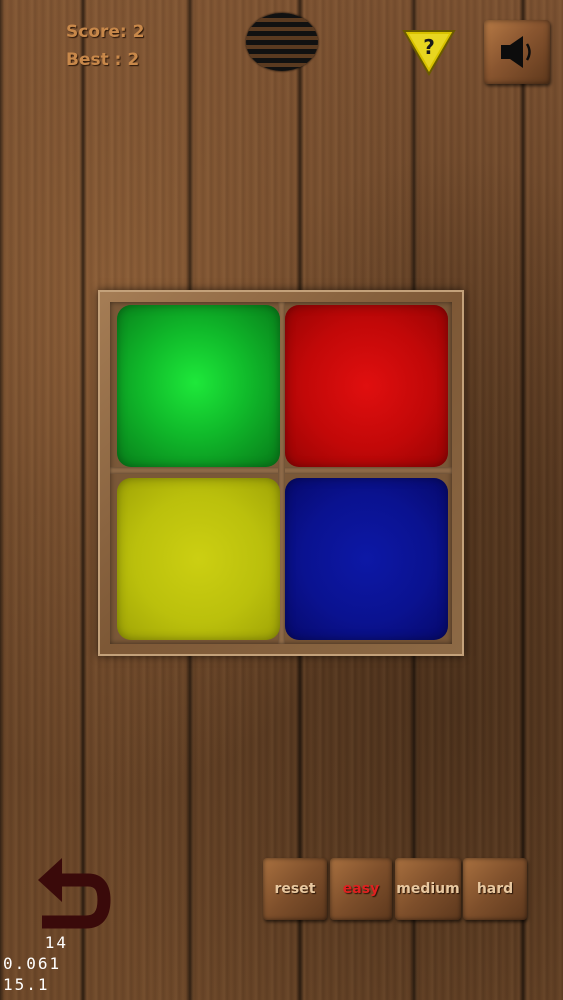  What do you see at coordinates (366, 559) in the screenshot?
I see `blue-tile` at bounding box center [366, 559].